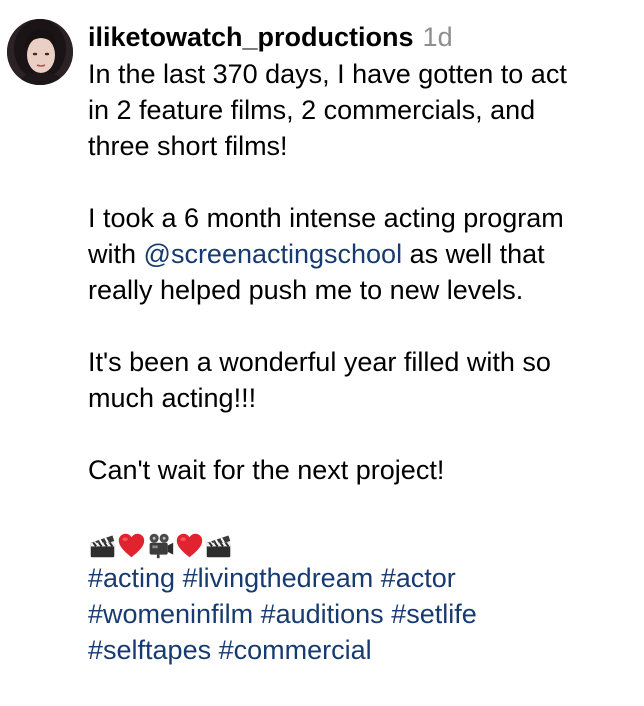 The width and height of the screenshot is (644, 706). I want to click on hashtags-line: #acting #livingthedream #actor, so click(360, 578).